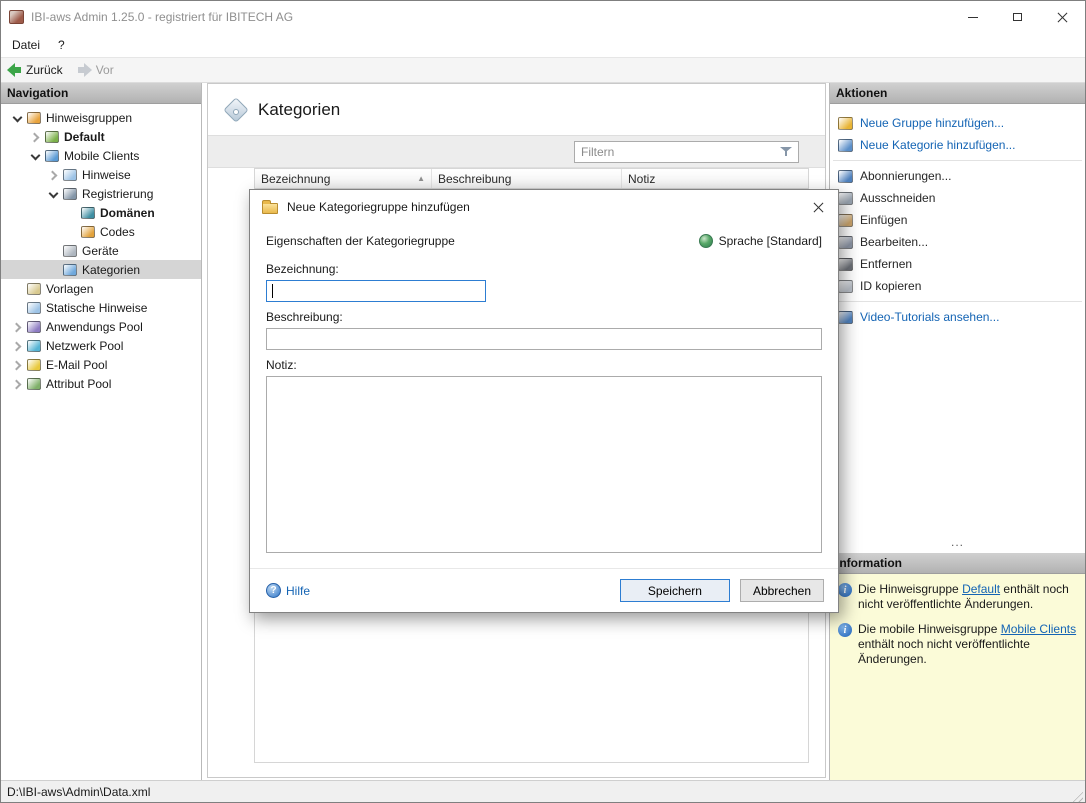 The height and width of the screenshot is (803, 1086). Describe the element at coordinates (898, 198) in the screenshot. I see `action-label: Ausschneiden` at that location.